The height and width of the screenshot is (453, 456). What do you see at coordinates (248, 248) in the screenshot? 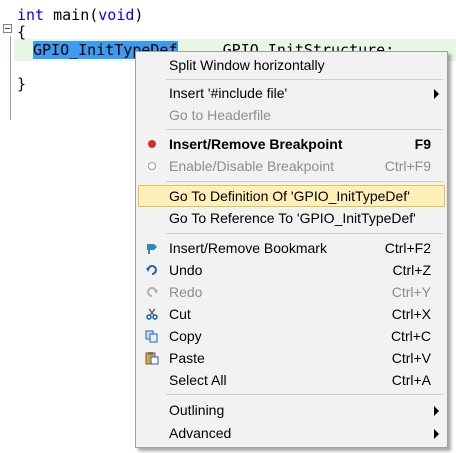
I see `menu-item-label: Insert/Remove Bookmark` at bounding box center [248, 248].